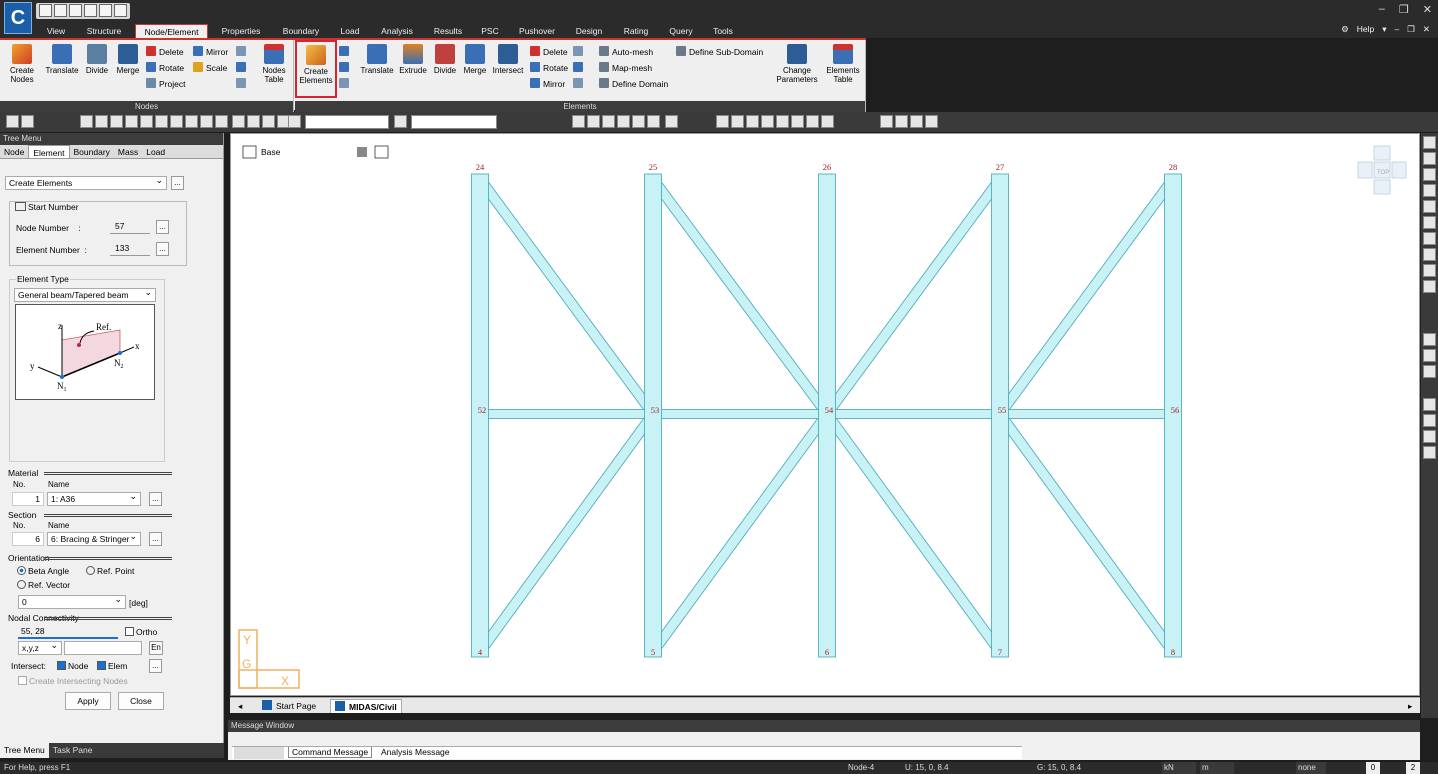  Describe the element at coordinates (90, 10) in the screenshot. I see `save-icon` at that location.